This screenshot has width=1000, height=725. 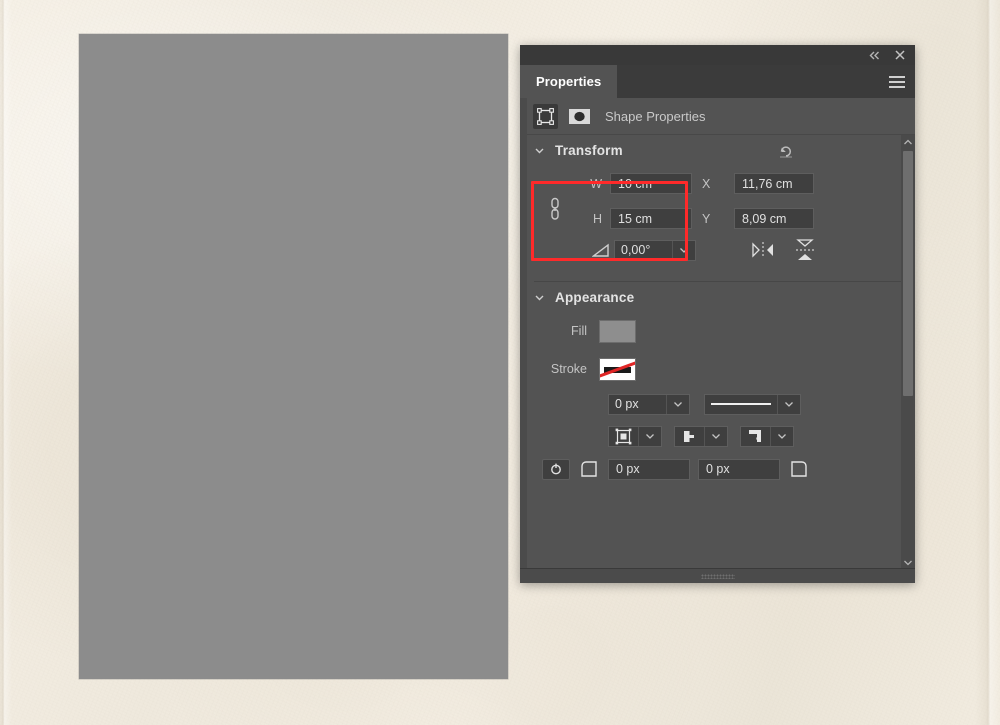 I want to click on height-input: 15 cm, so click(x=651, y=218).